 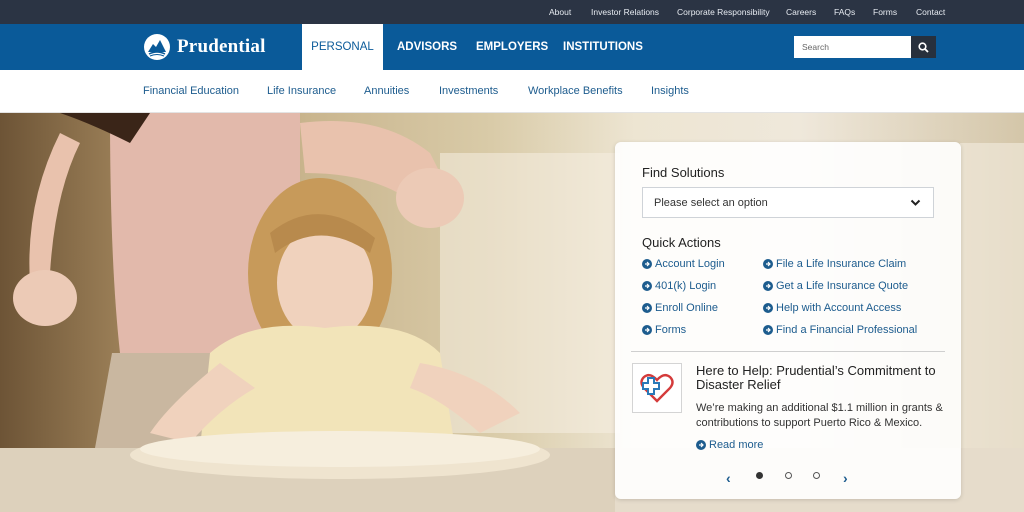 I want to click on subnav-annuities: Annuities, so click(x=386, y=91).